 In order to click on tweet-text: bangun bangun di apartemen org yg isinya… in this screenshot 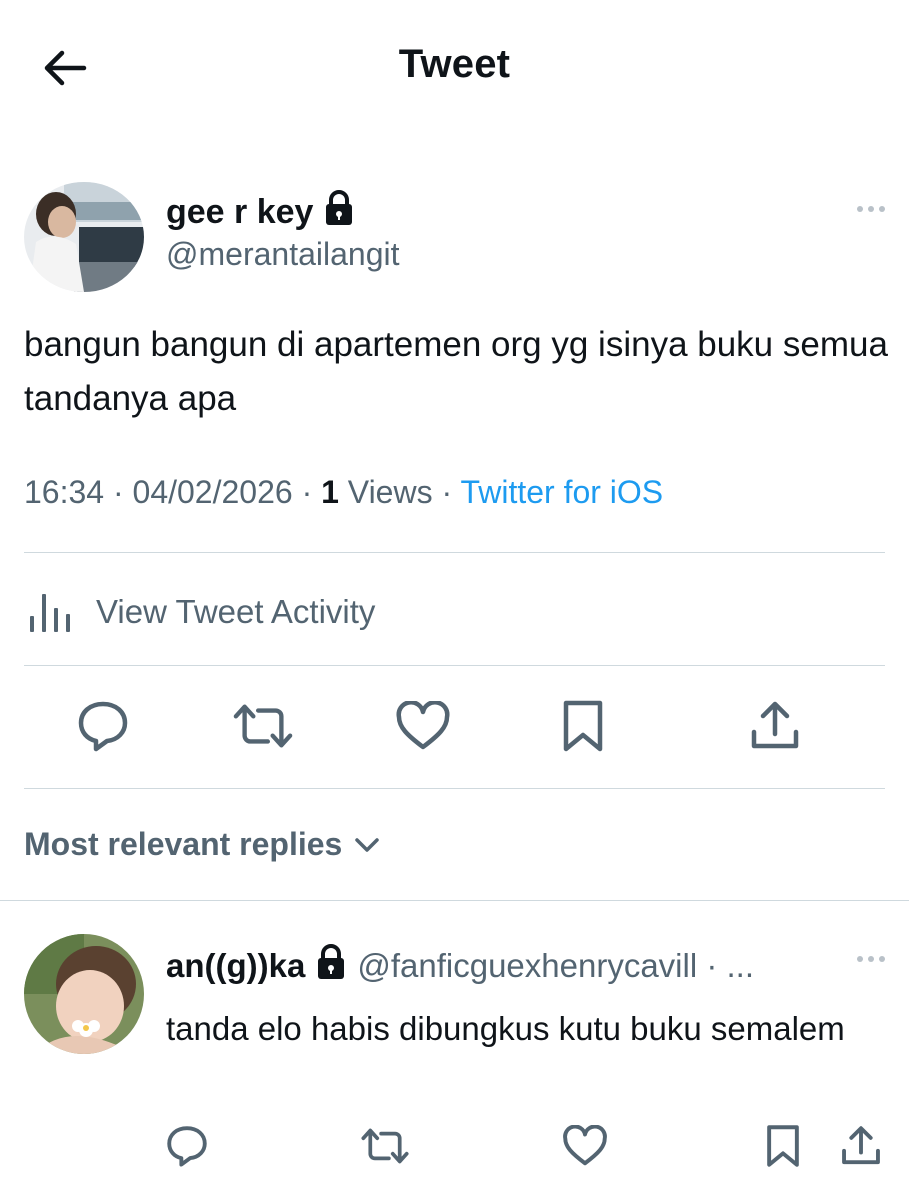, I will do `click(456, 371)`.